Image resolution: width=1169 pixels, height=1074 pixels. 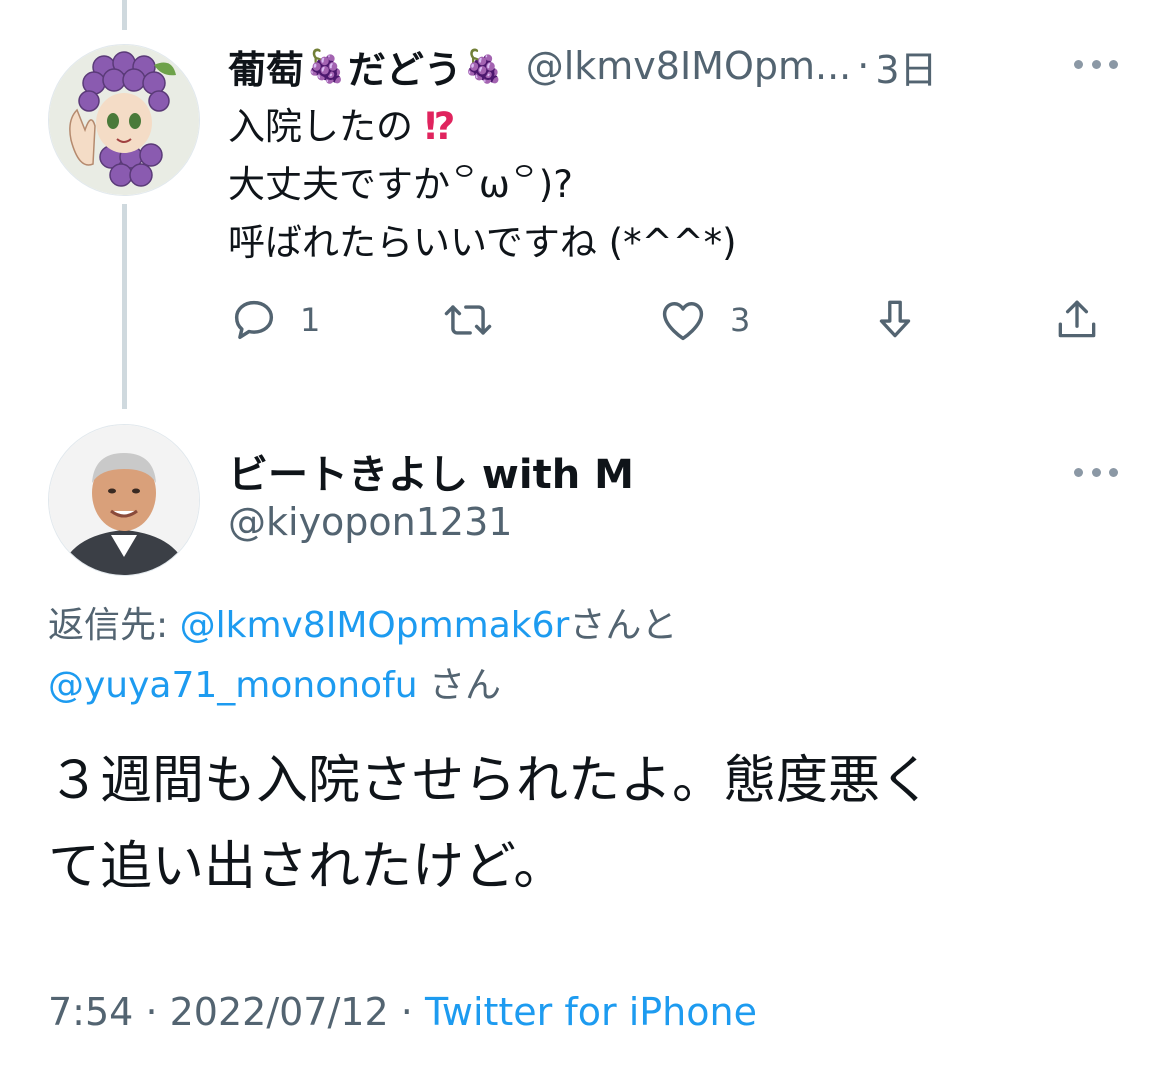 I want to click on tweet-time: 7:54, so click(x=90, y=1012).